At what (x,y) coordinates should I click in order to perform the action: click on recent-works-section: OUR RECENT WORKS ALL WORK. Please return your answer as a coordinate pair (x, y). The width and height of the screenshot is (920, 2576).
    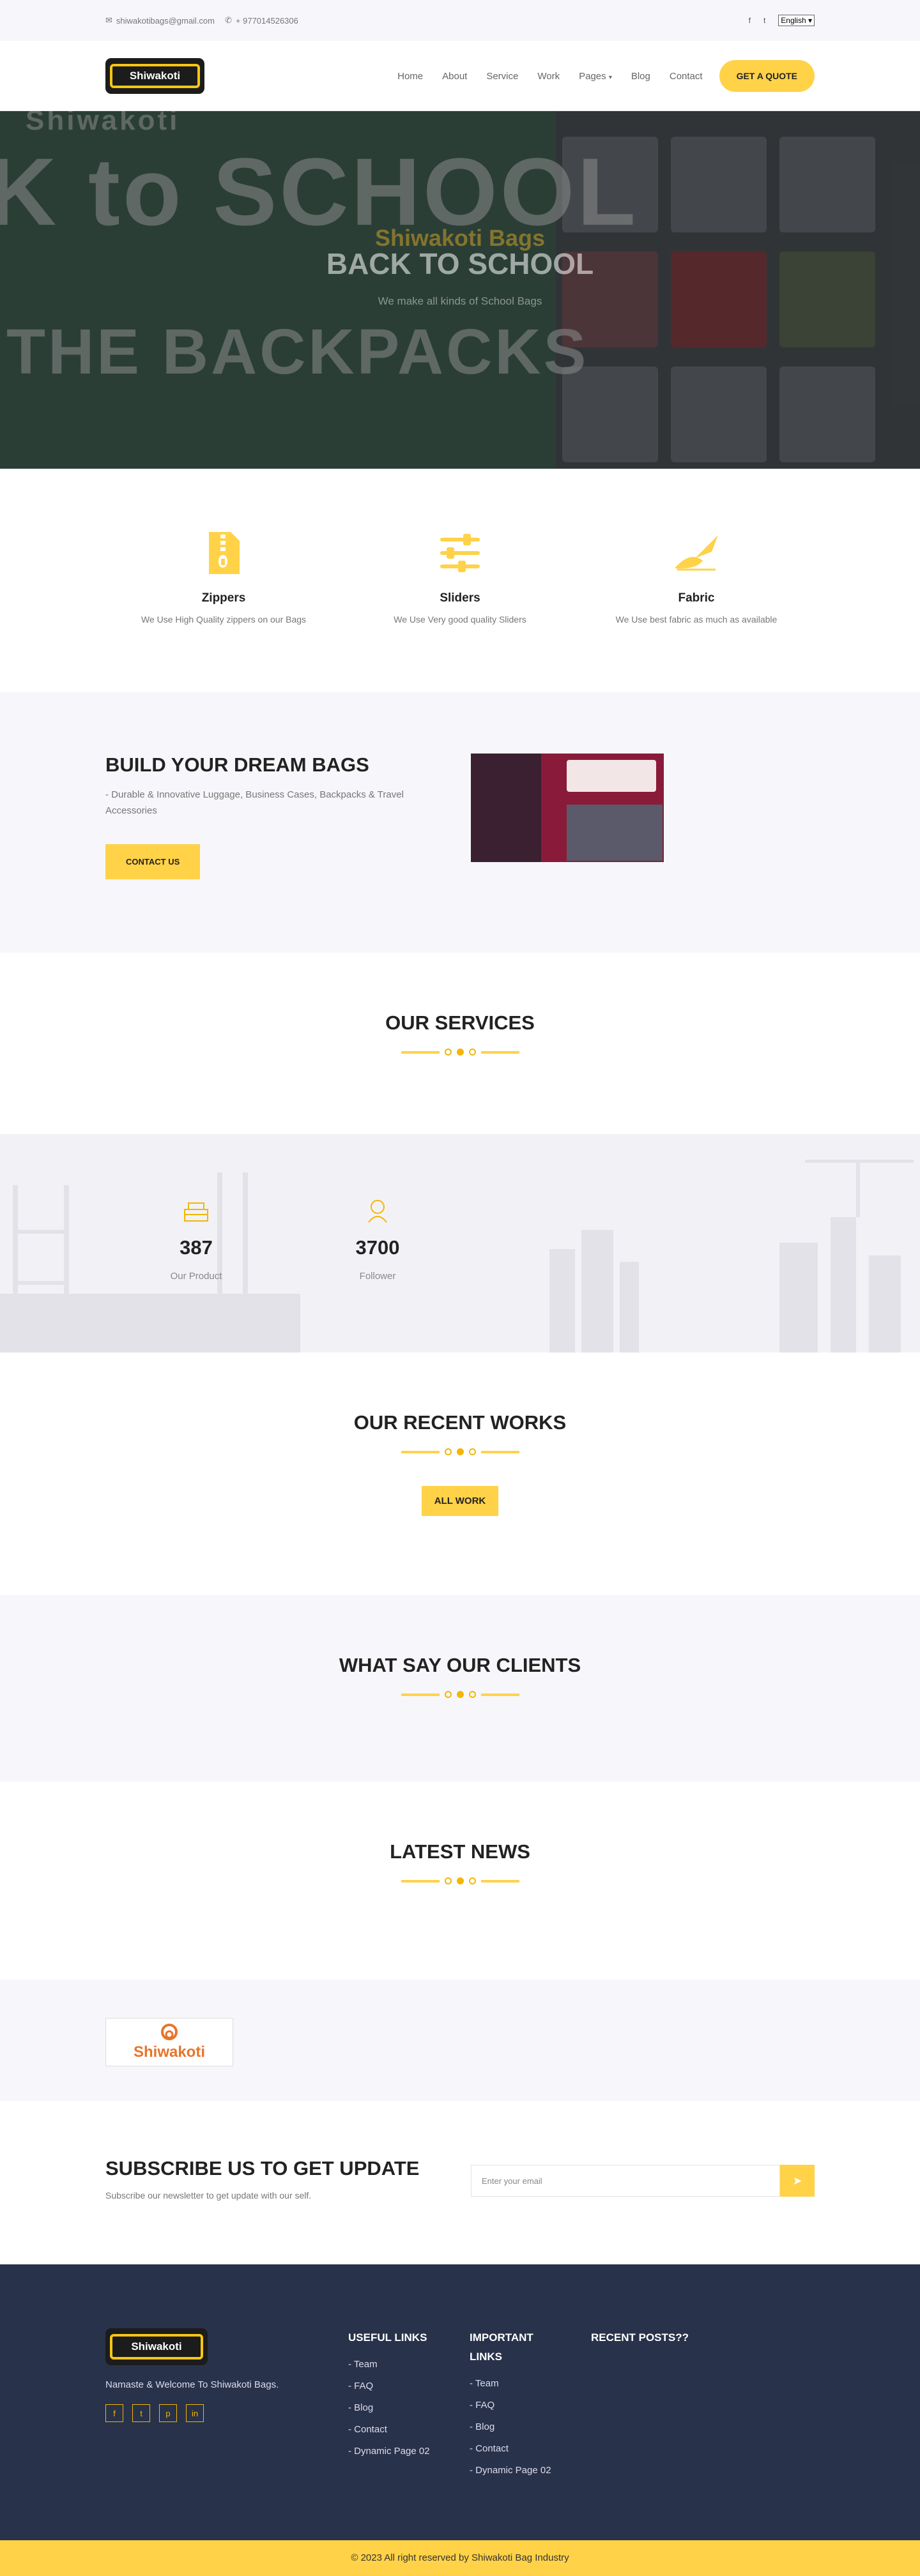
    Looking at the image, I should click on (460, 1474).